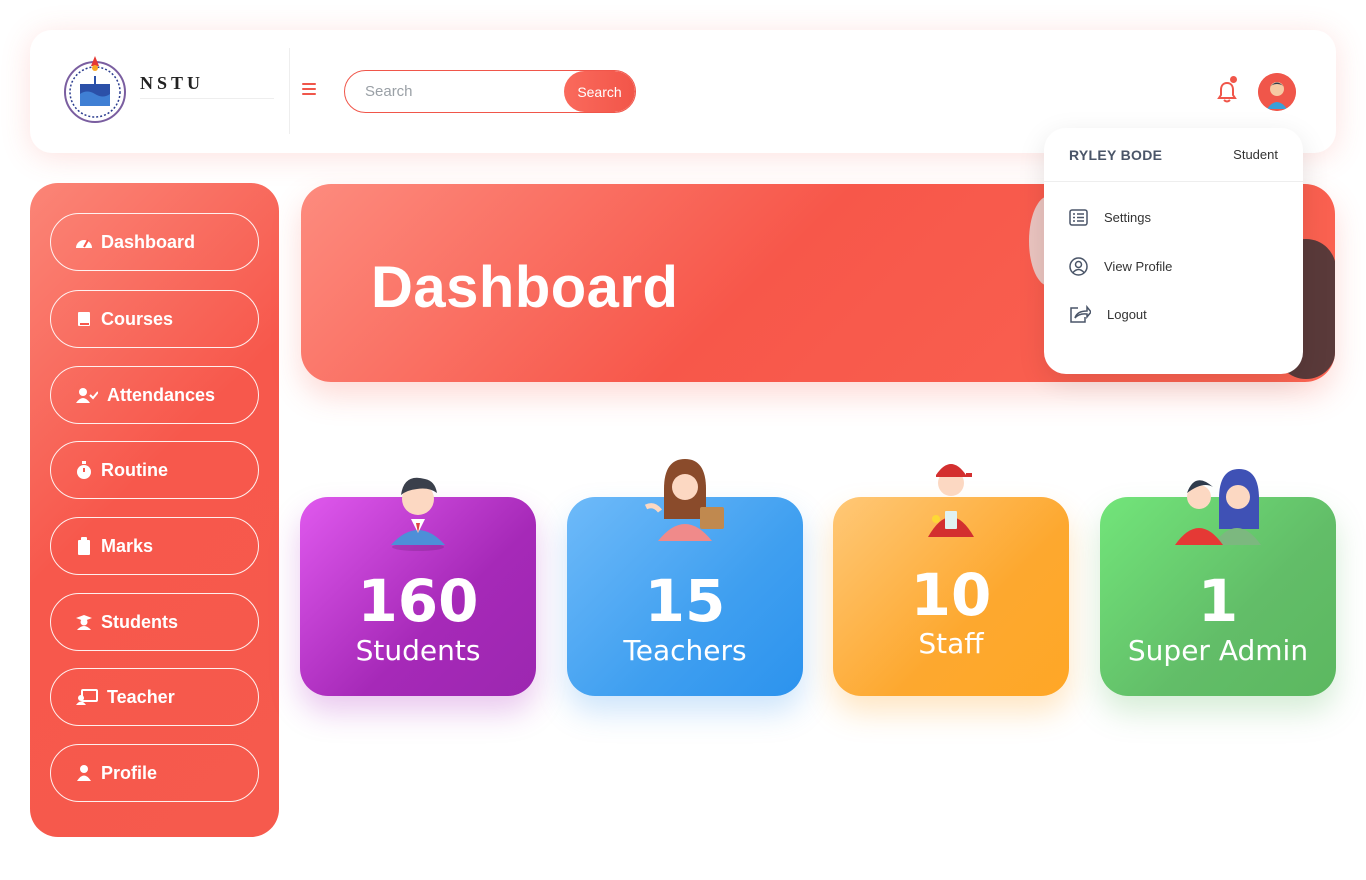 The width and height of the screenshot is (1366, 880). Describe the element at coordinates (1173, 155) in the screenshot. I see `profile-dropdown-header: RYLEY BODE Student` at that location.